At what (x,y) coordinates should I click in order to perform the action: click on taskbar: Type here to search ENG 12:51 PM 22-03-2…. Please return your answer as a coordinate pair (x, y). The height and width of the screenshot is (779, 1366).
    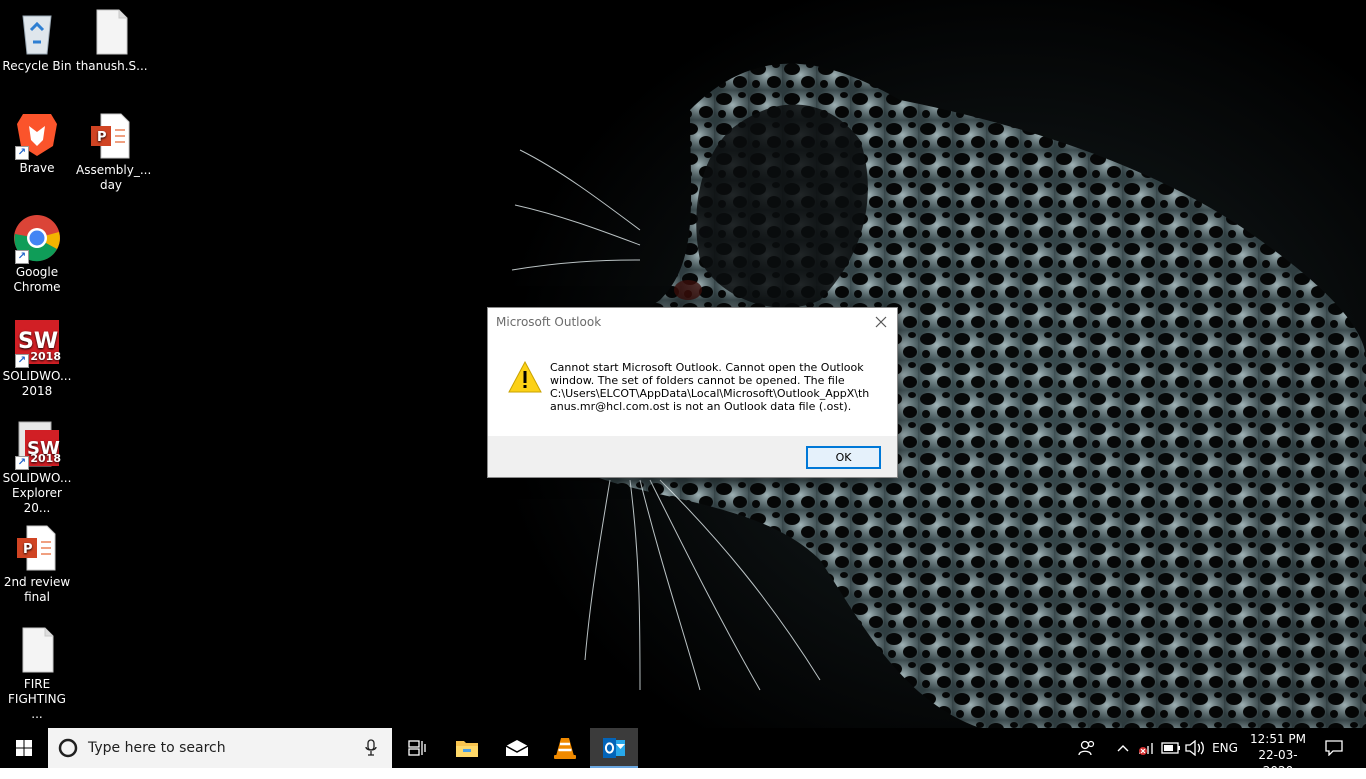
    Looking at the image, I should click on (683, 753).